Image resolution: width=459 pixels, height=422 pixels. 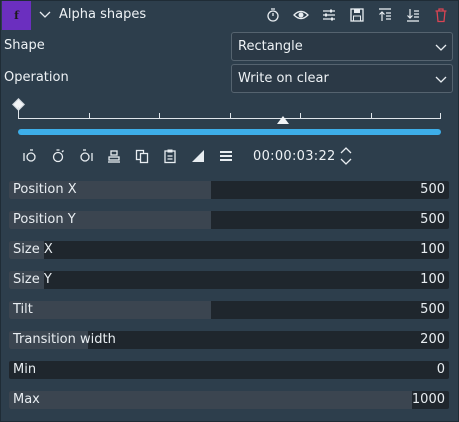 What do you see at coordinates (346, 156) in the screenshot?
I see `timecode-spinner` at bounding box center [346, 156].